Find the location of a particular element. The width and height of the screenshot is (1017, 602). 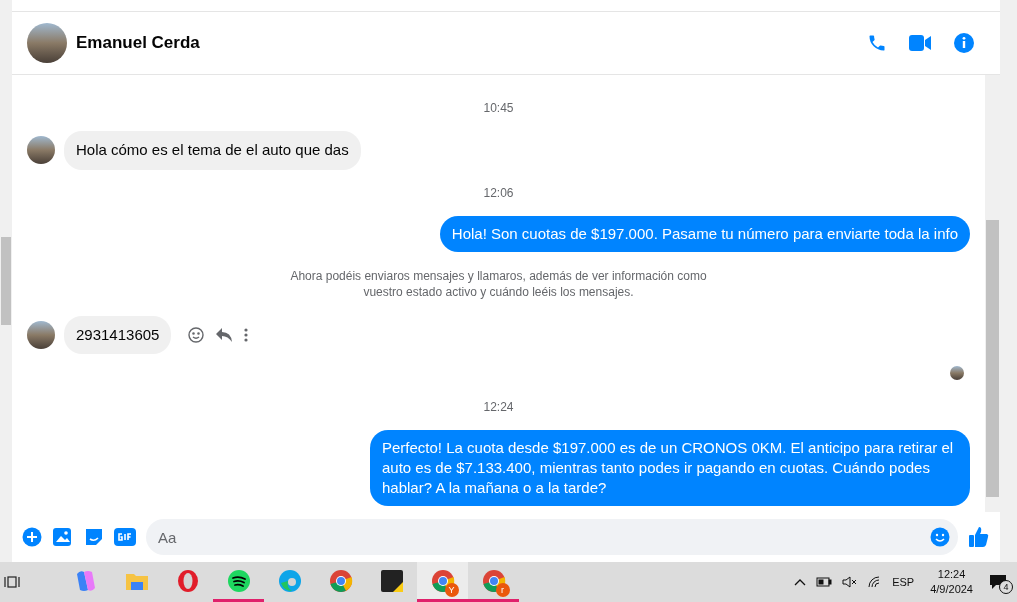

taskbar-app: r is located at coordinates (493, 582).